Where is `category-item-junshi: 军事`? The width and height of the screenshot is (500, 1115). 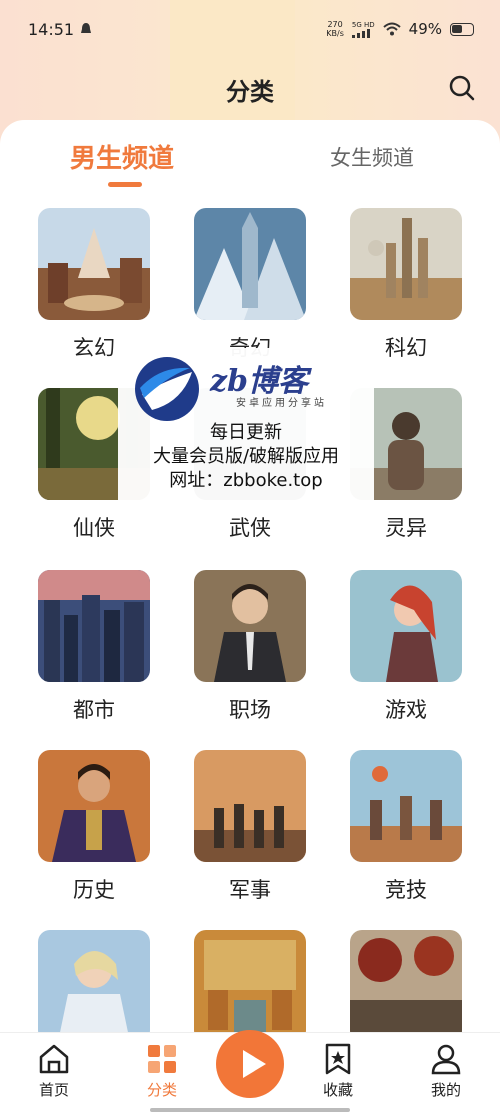
category-item-junshi: 军事 is located at coordinates (250, 830).